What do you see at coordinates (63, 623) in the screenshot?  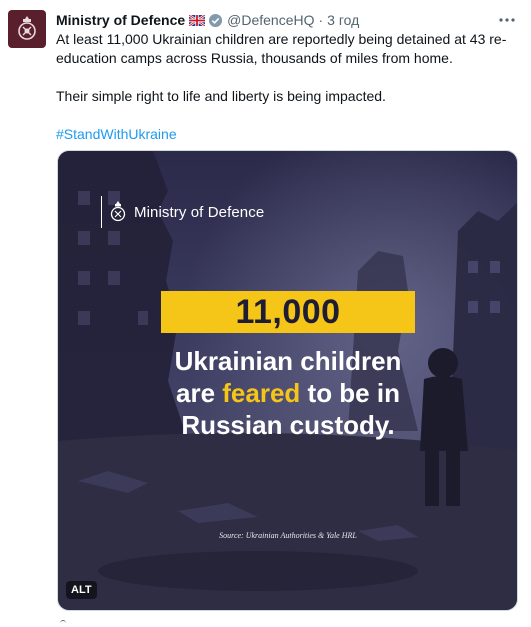 I see `reply-icon-partial` at bounding box center [63, 623].